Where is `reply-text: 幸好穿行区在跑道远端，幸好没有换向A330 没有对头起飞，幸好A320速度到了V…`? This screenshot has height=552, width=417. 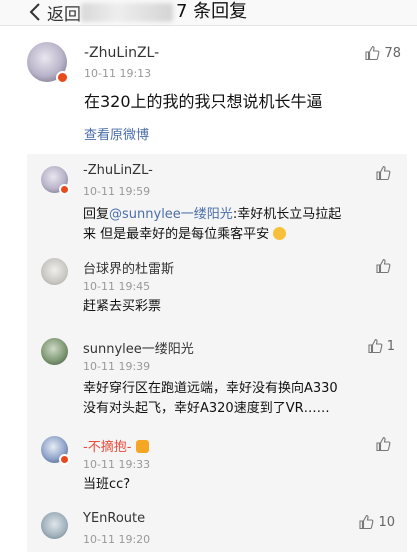 reply-text: 幸好穿行区在跑道远端，幸好没有换向A330 没有对头起飞，幸好A320速度到了V… is located at coordinates (210, 399).